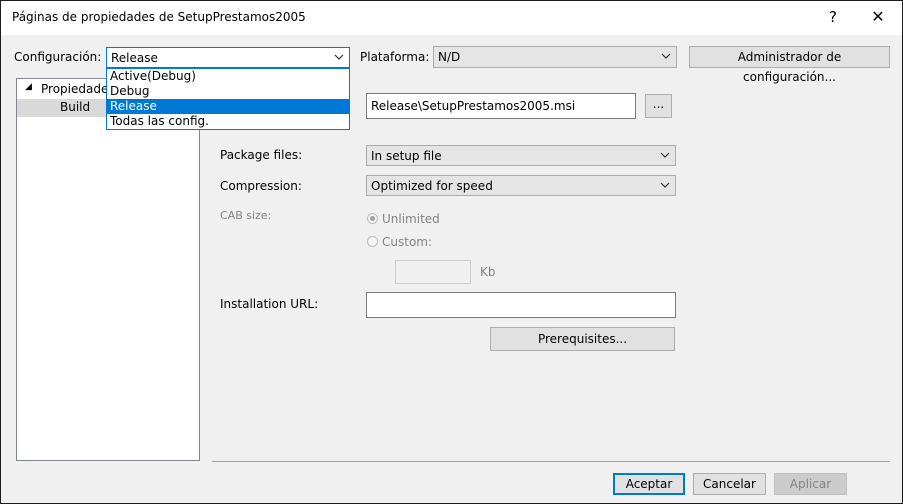 Image resolution: width=903 pixels, height=504 pixels. I want to click on dropdown-option-debug: Debug, so click(228, 91).